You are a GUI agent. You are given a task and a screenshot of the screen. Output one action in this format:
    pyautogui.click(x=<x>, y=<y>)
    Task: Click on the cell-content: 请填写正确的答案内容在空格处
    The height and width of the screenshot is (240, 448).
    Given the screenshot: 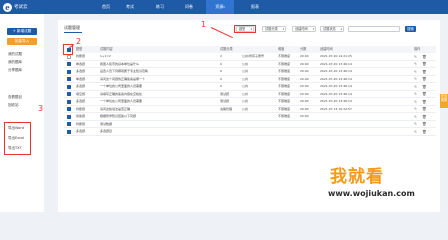 What is the action you would take?
    pyautogui.click(x=121, y=93)
    